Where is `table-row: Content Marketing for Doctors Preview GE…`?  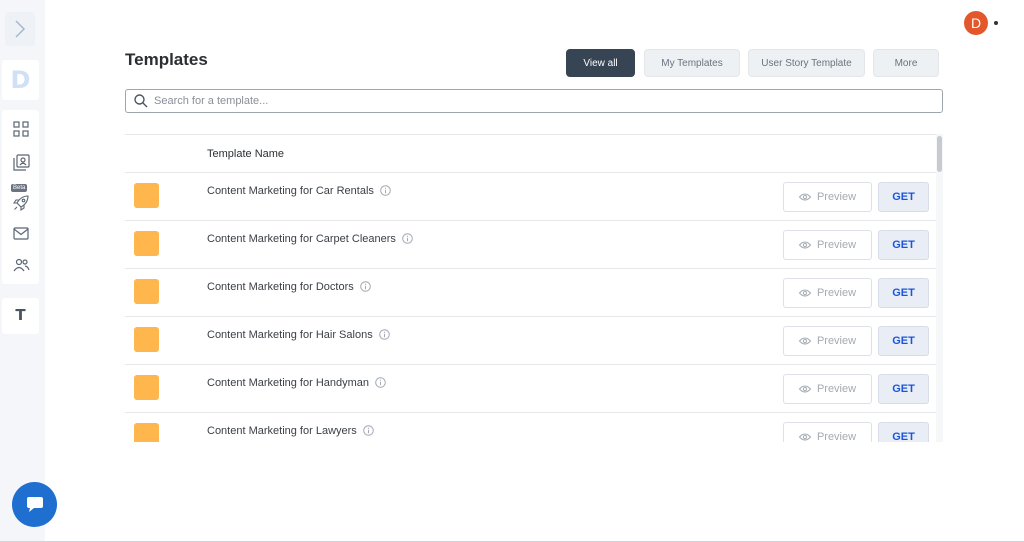
table-row: Content Marketing for Doctors Preview GE… is located at coordinates (531, 293).